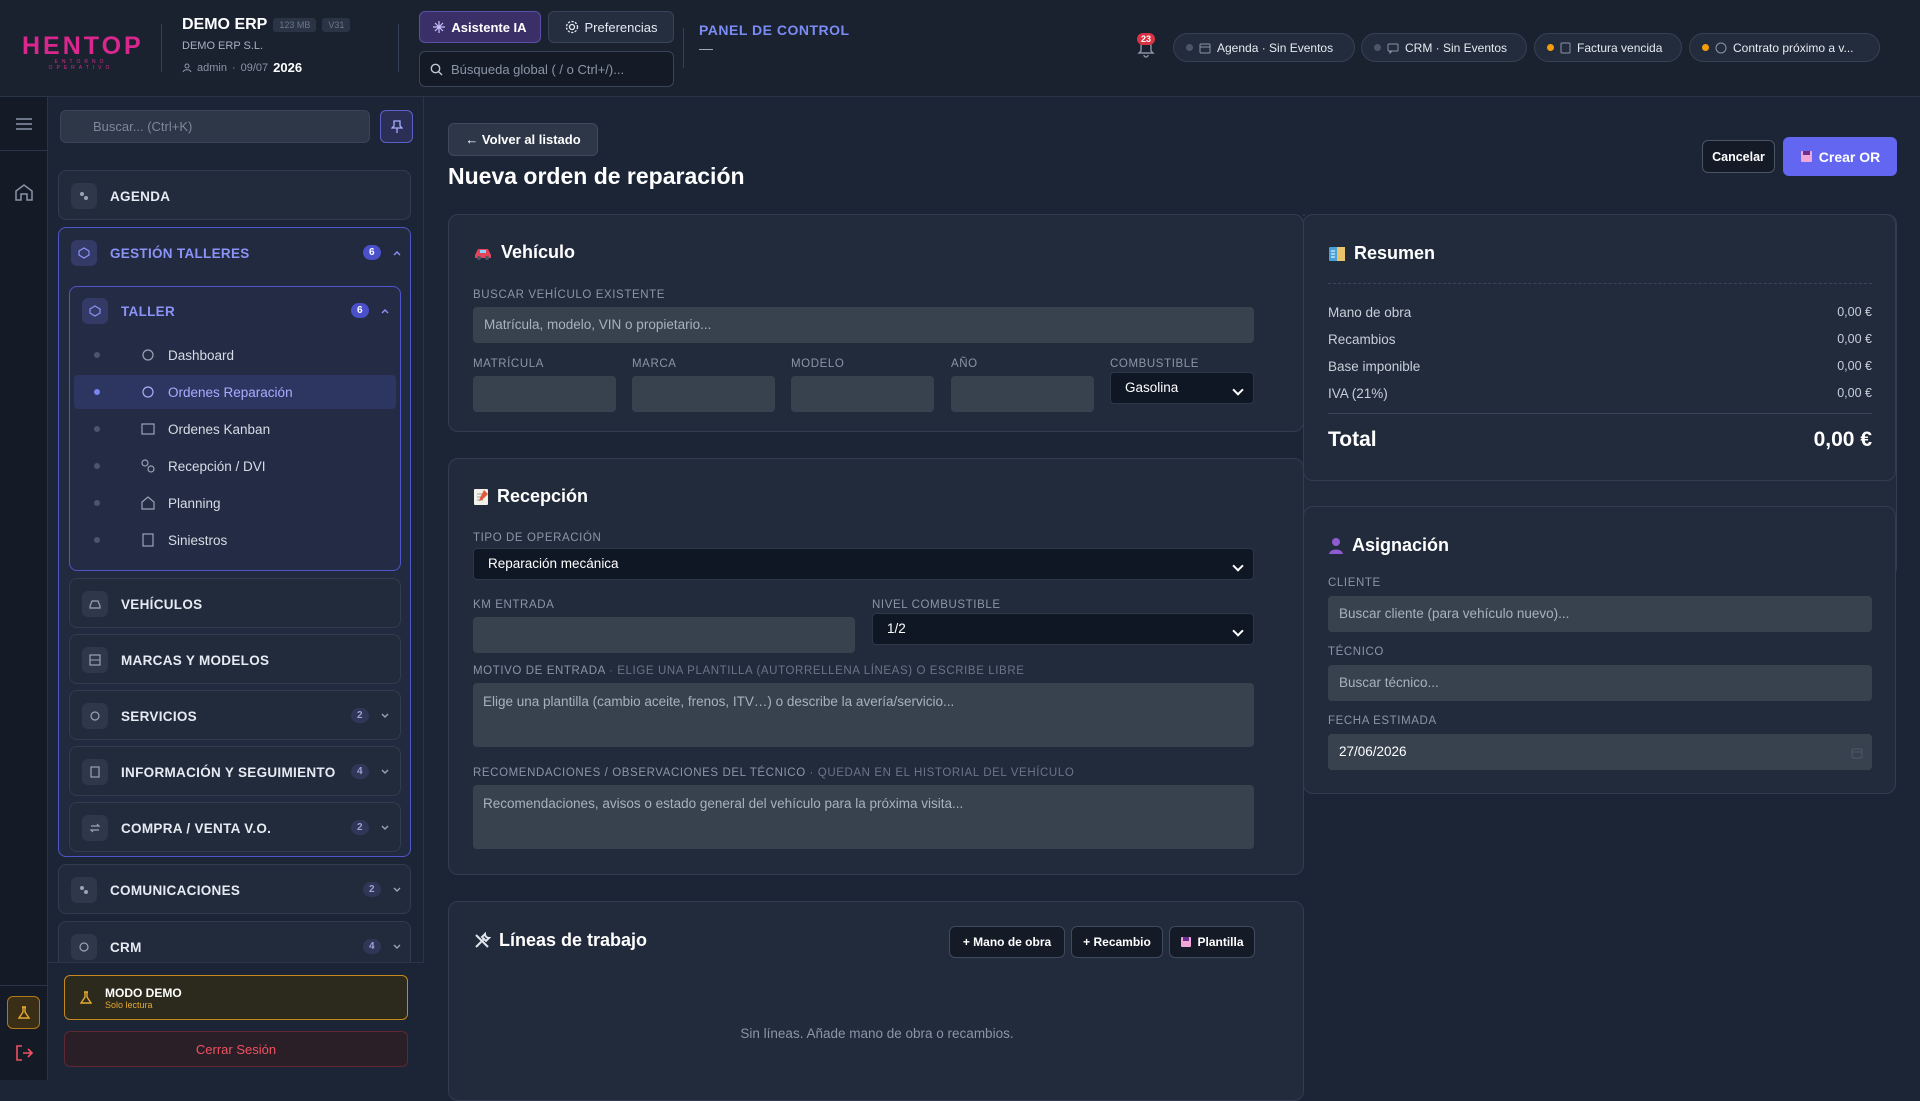 The width and height of the screenshot is (1920, 1101). Describe the element at coordinates (148, 392) in the screenshot. I see `repair-icon` at that location.